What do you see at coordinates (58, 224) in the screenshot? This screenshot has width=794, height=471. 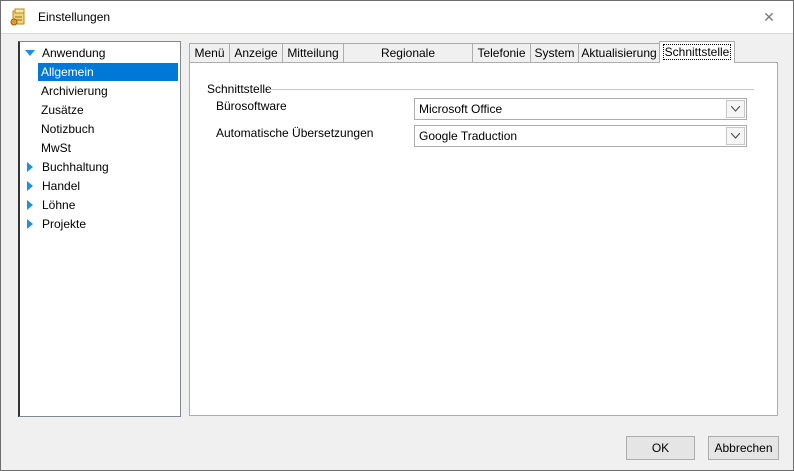 I see `tree-item-projekte: Projekte` at bounding box center [58, 224].